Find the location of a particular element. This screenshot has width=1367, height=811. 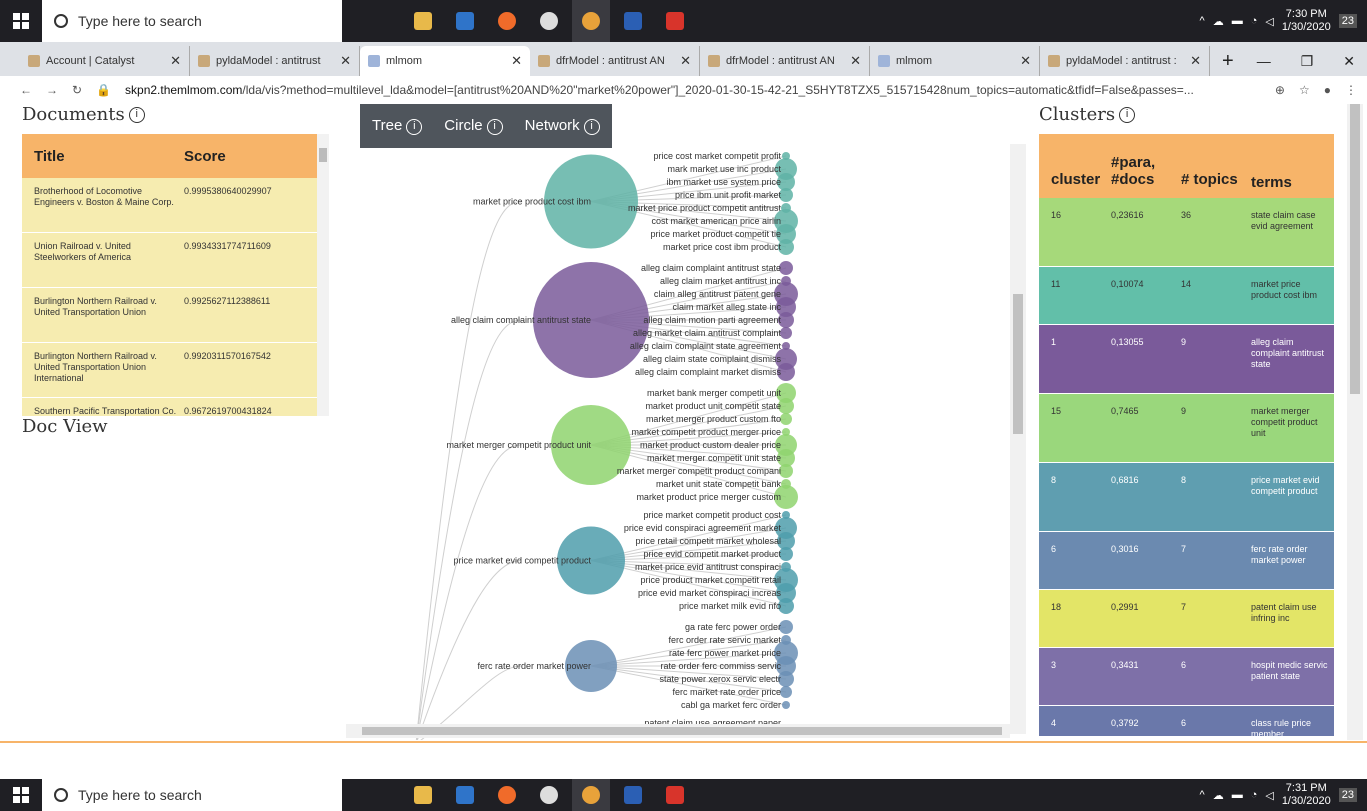

tab-3: dfrModel : antitrust AN ✕ is located at coordinates (615, 61).